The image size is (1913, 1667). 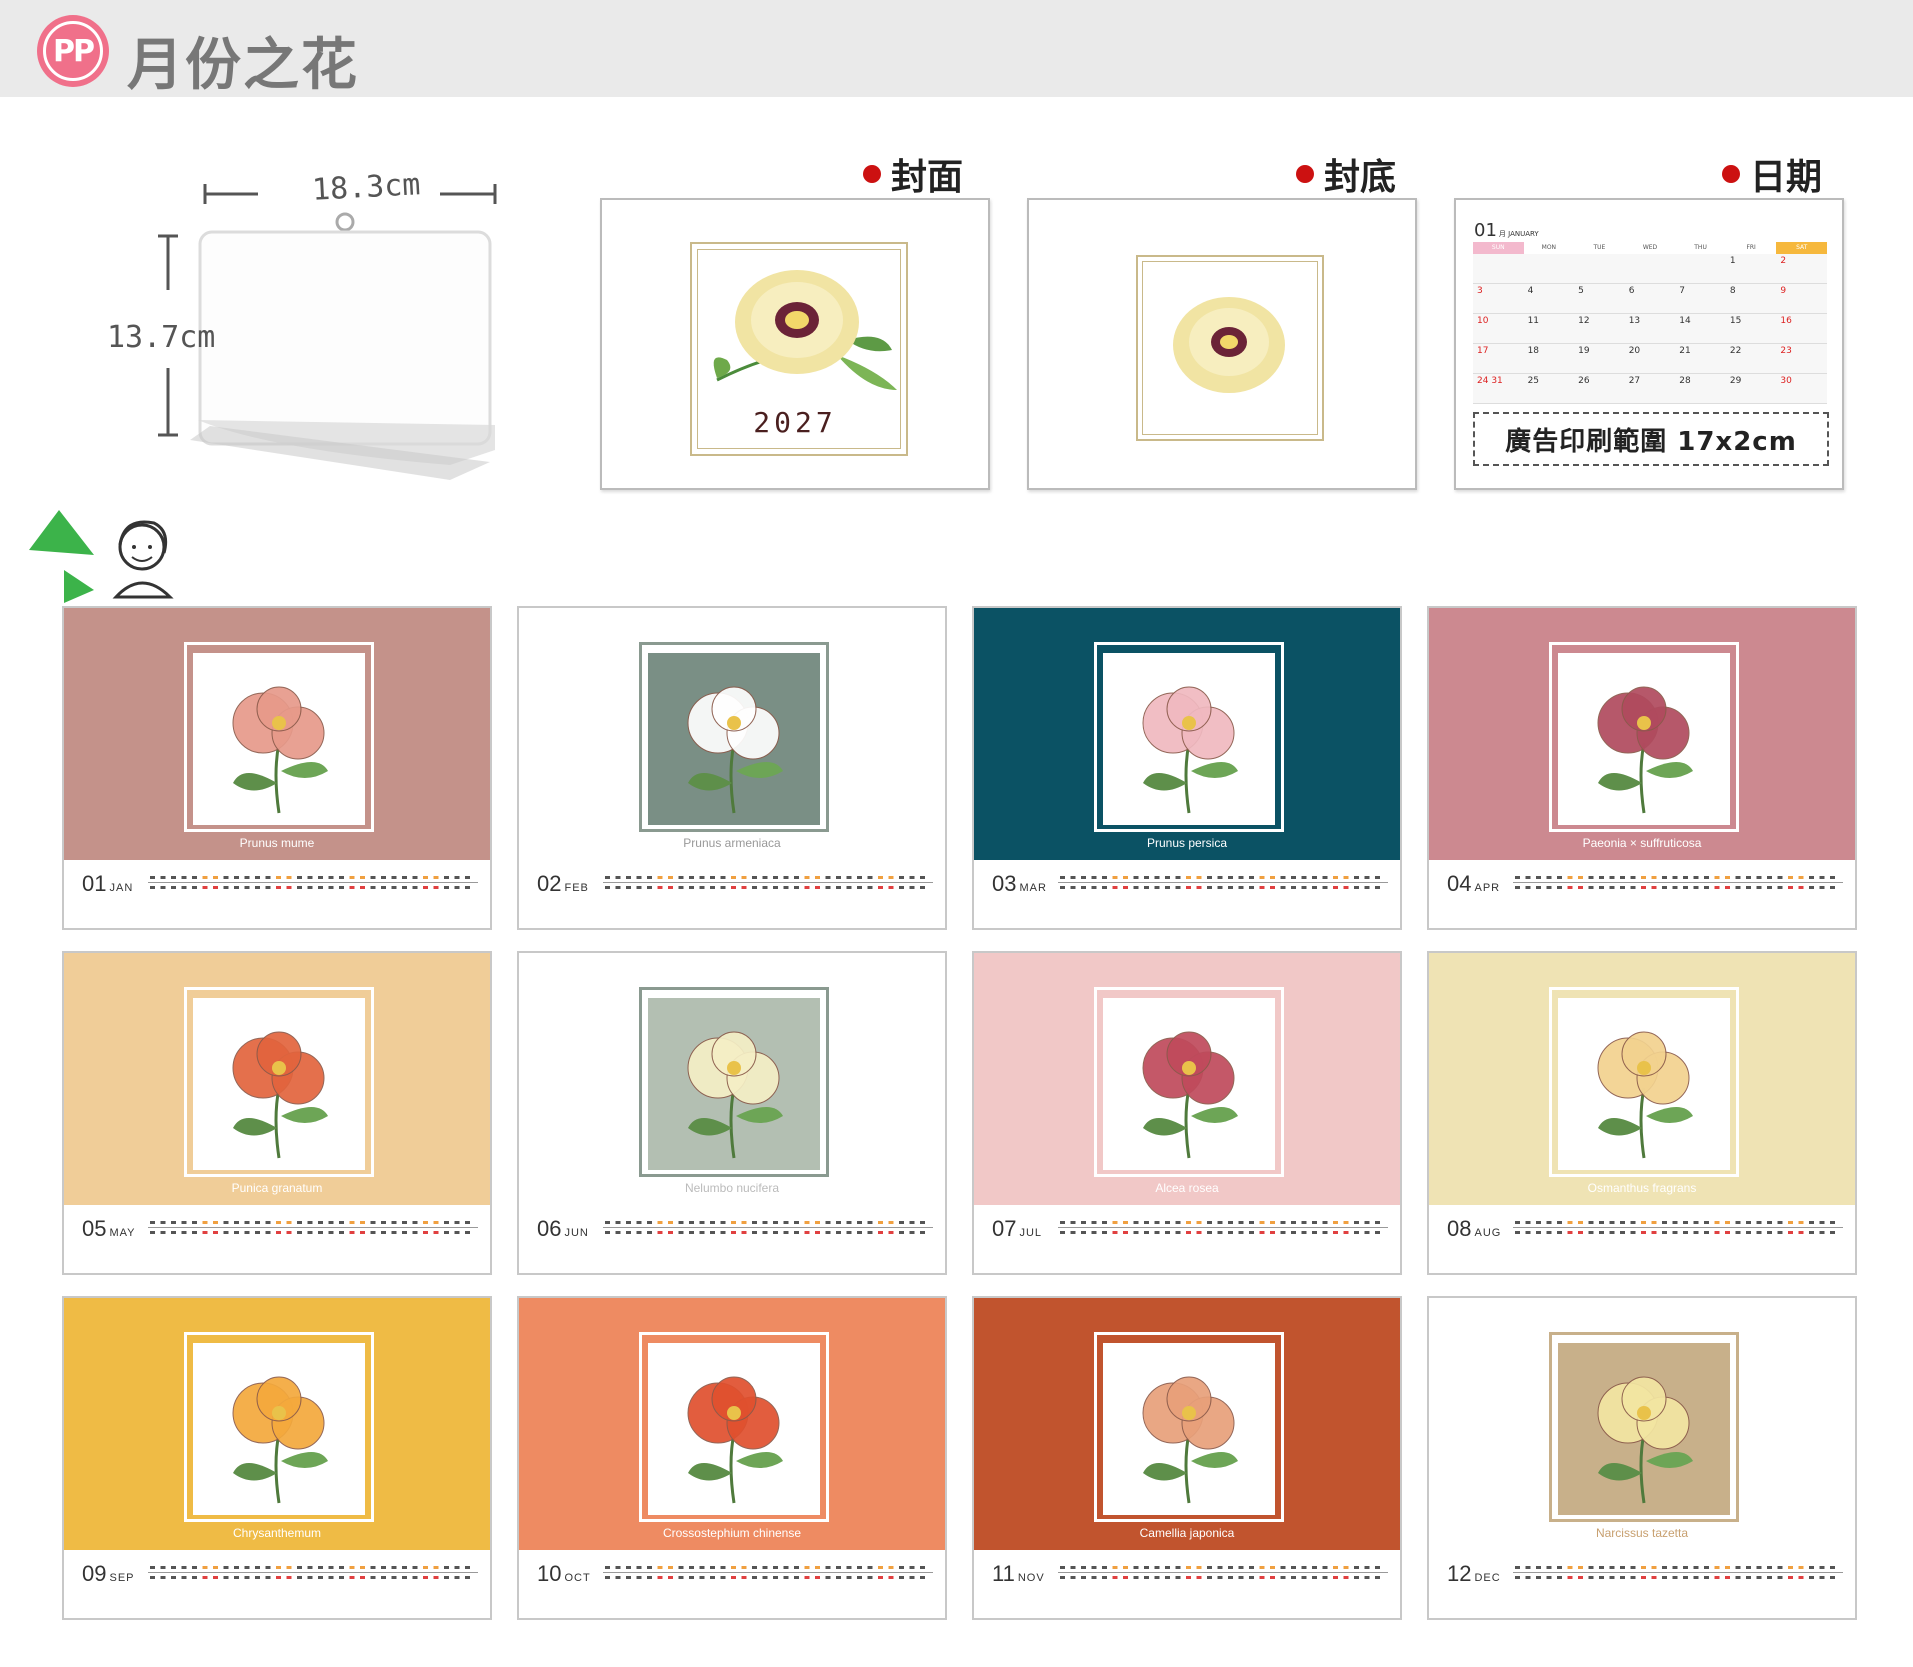 What do you see at coordinates (732, 843) in the screenshot?
I see `flower-name: Prunus armeniaca` at bounding box center [732, 843].